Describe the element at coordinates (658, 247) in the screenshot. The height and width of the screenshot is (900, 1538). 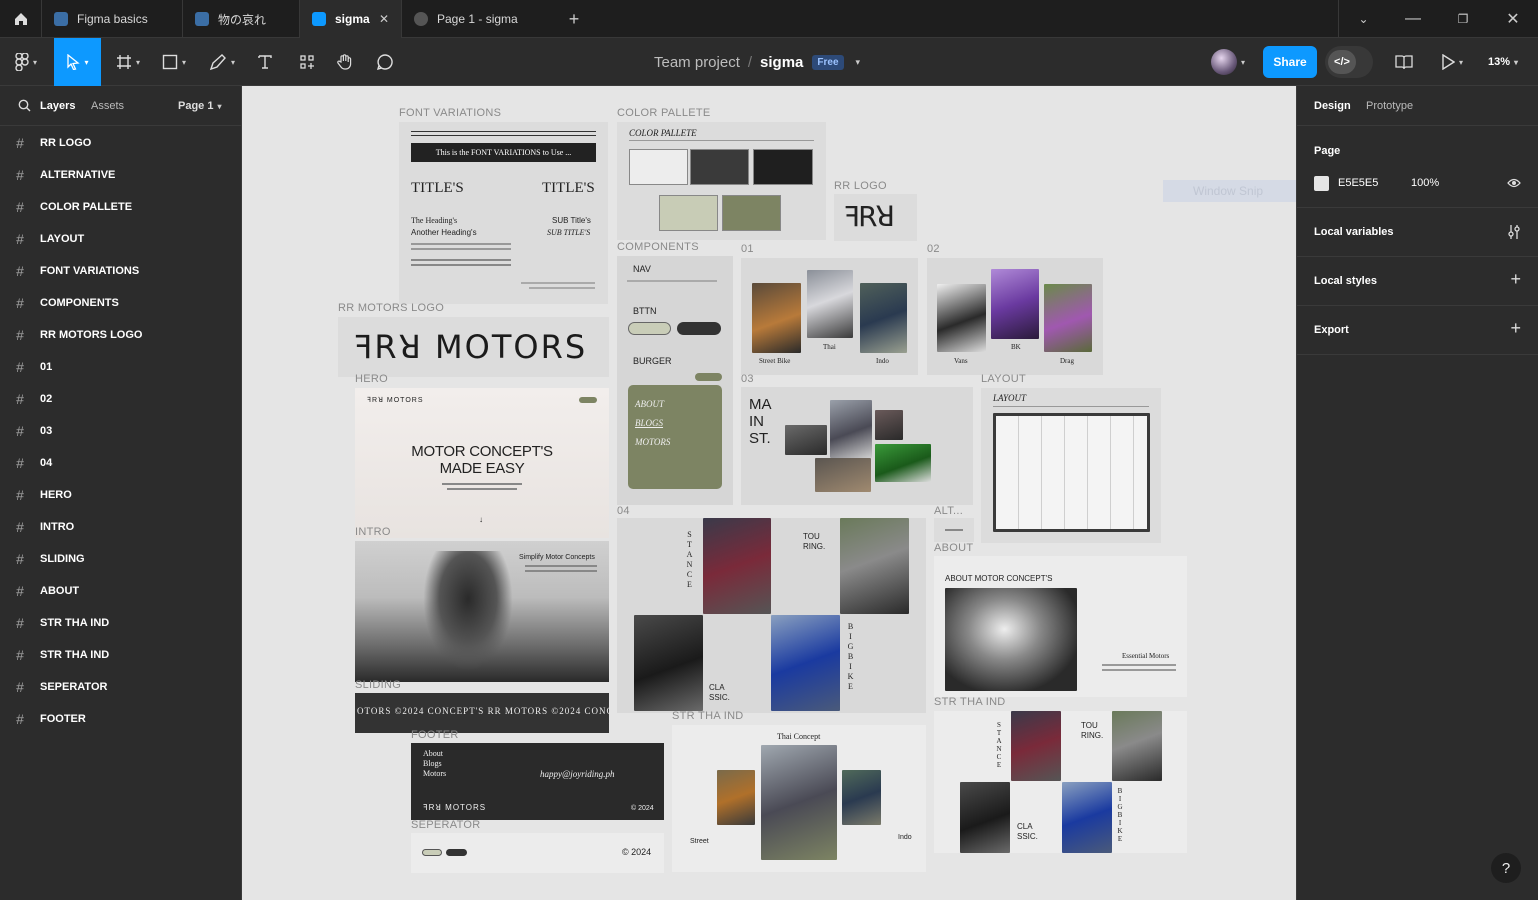
I see `frame-label-components: COMPONENTS` at that location.